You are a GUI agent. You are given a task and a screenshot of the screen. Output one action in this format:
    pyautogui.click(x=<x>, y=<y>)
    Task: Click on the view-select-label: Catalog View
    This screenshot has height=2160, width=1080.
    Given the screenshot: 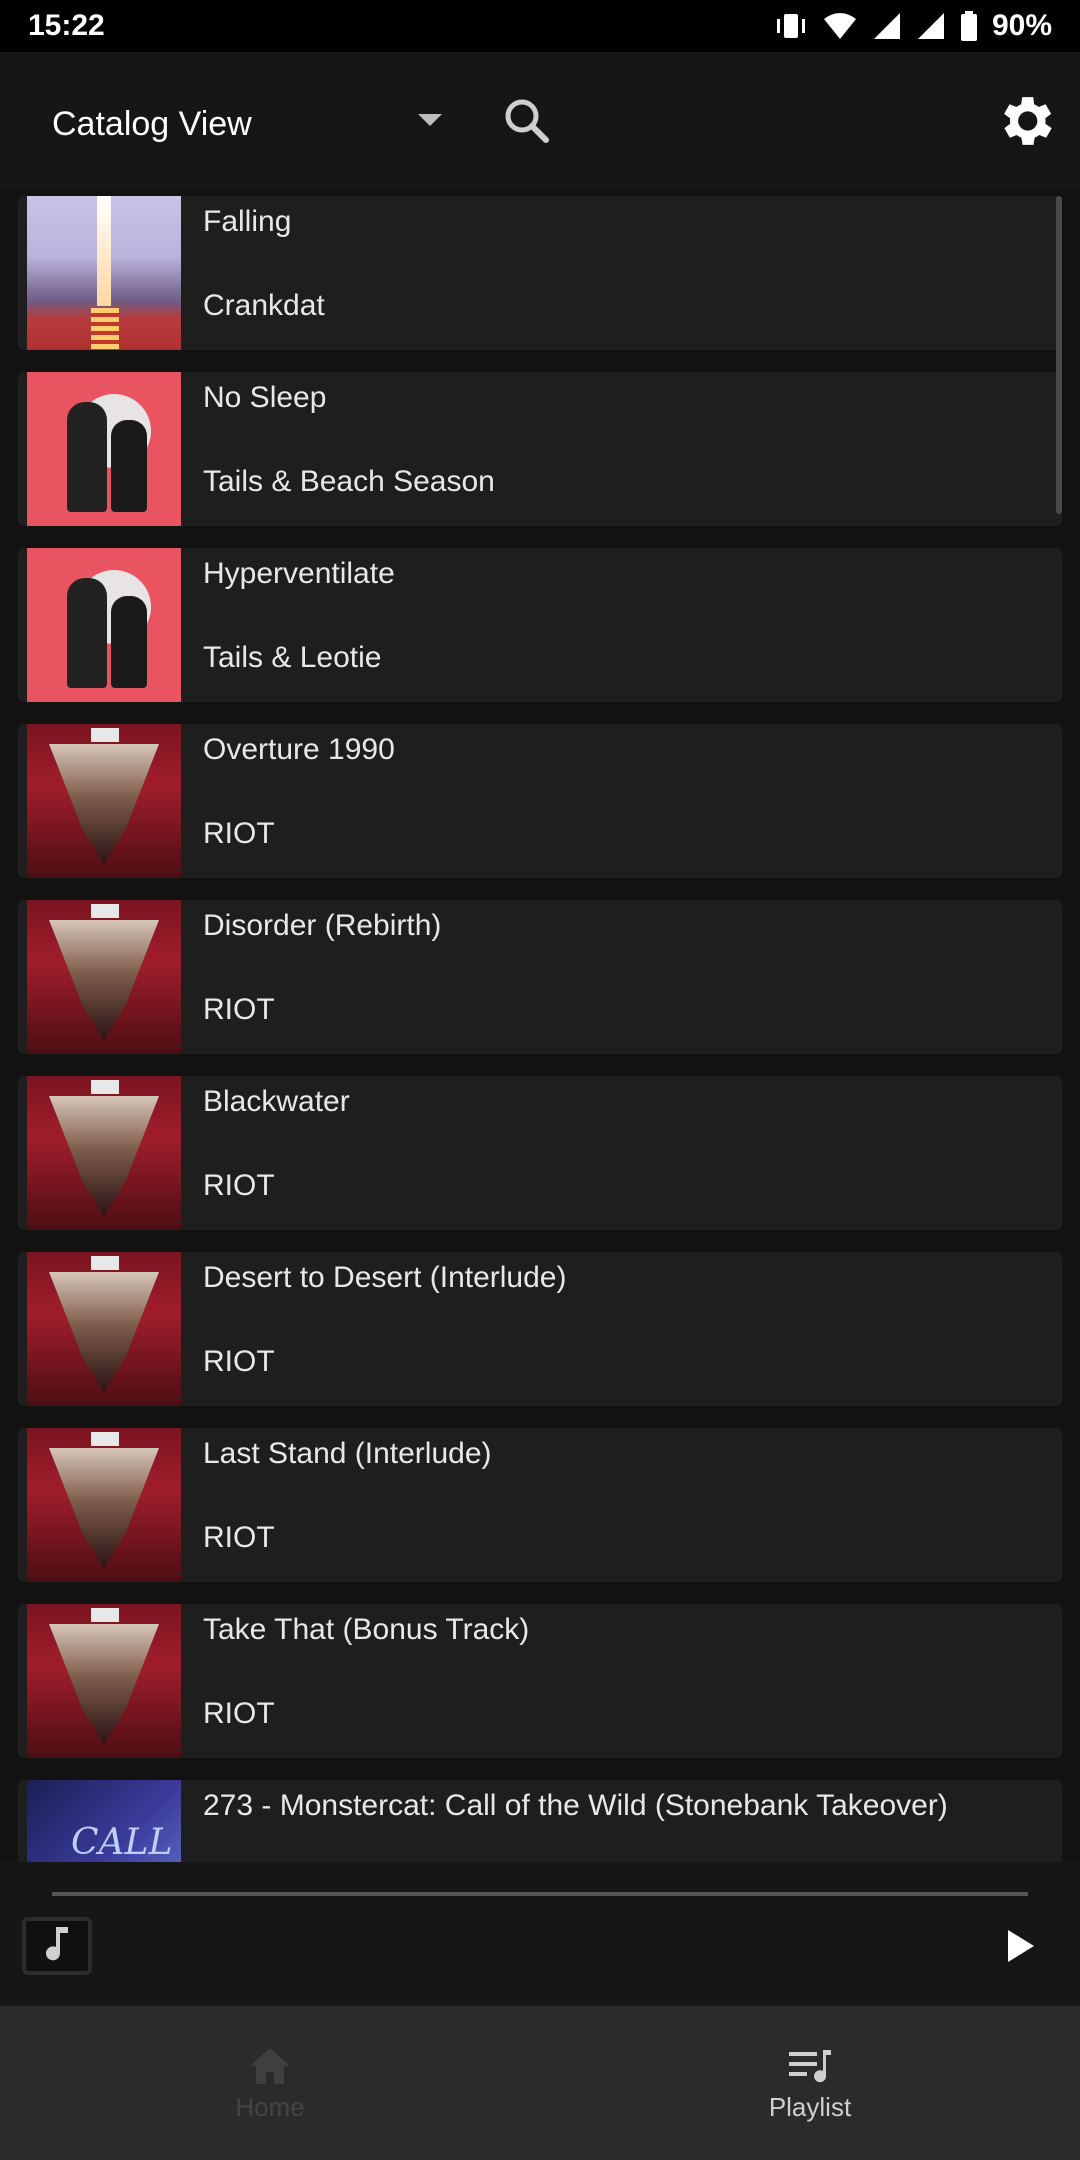 What is the action you would take?
    pyautogui.click(x=152, y=123)
    